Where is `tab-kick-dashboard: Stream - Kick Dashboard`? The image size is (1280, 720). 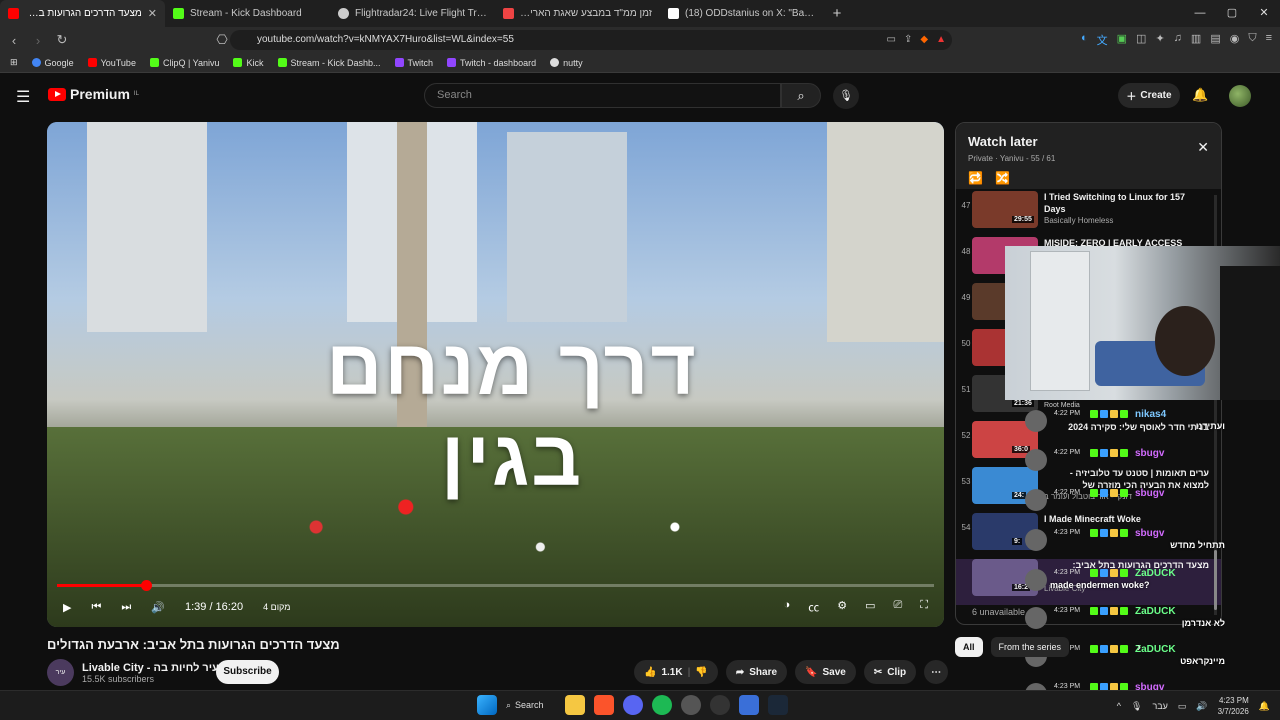
tab-kick-dashboard: Stream - Kick Dashboard is located at coordinates (247, 13).